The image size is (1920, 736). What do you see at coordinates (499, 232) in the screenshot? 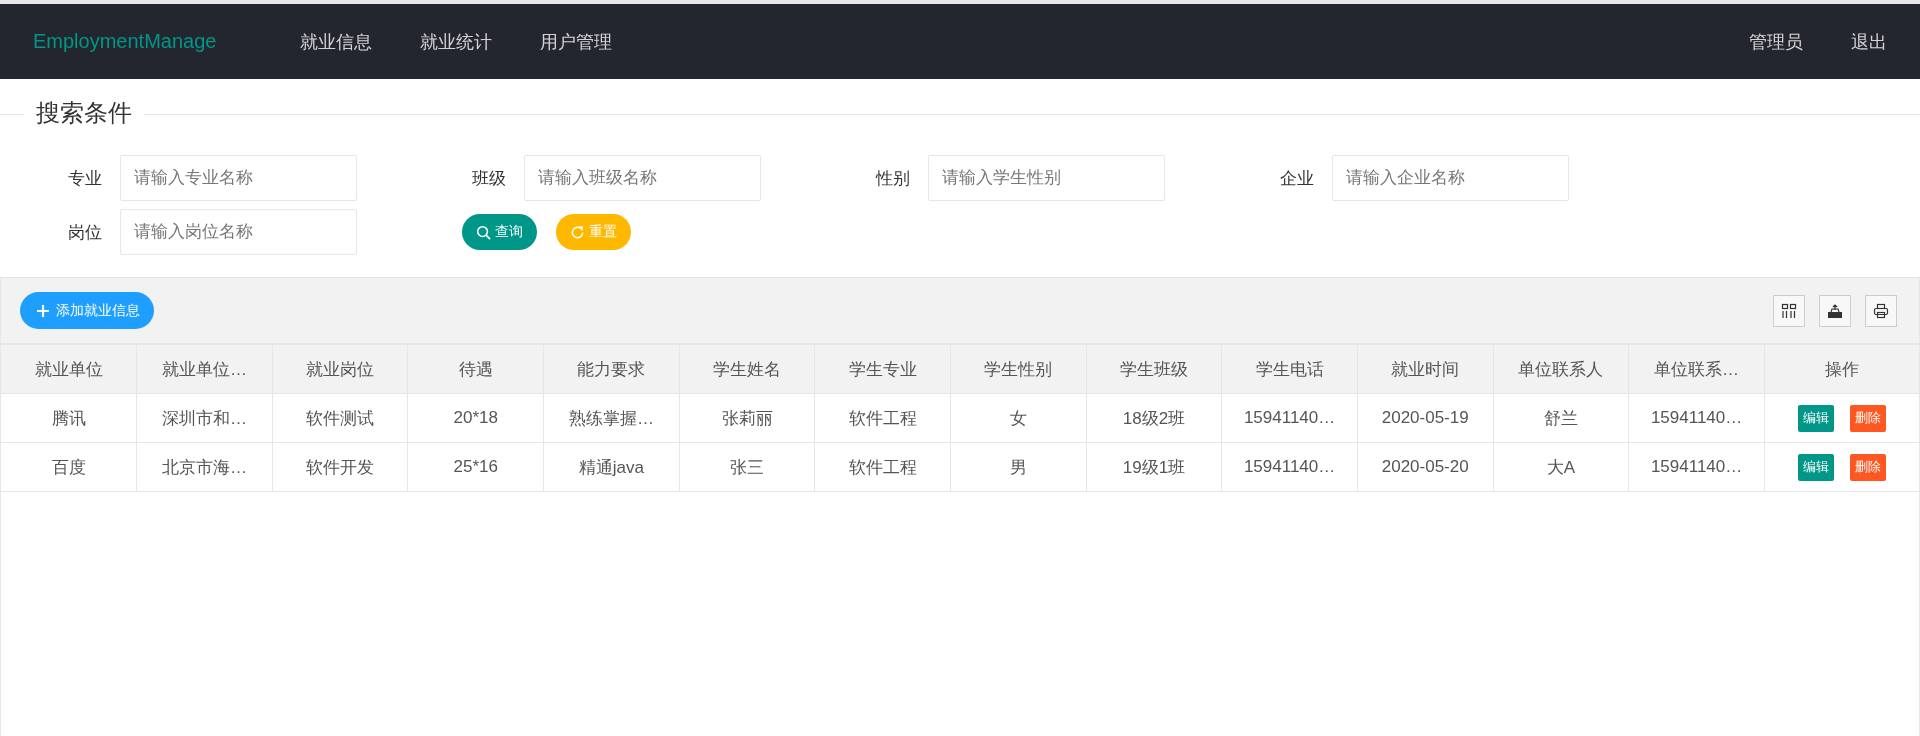
I see `search-button: 查询` at bounding box center [499, 232].